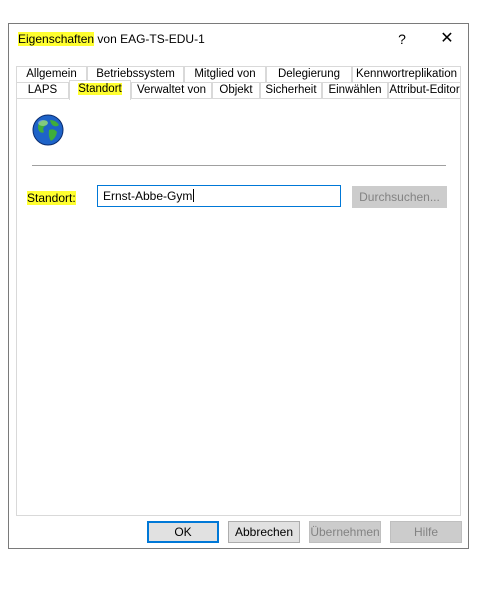 This screenshot has height=597, width=503. I want to click on ok-button: OK, so click(183, 532).